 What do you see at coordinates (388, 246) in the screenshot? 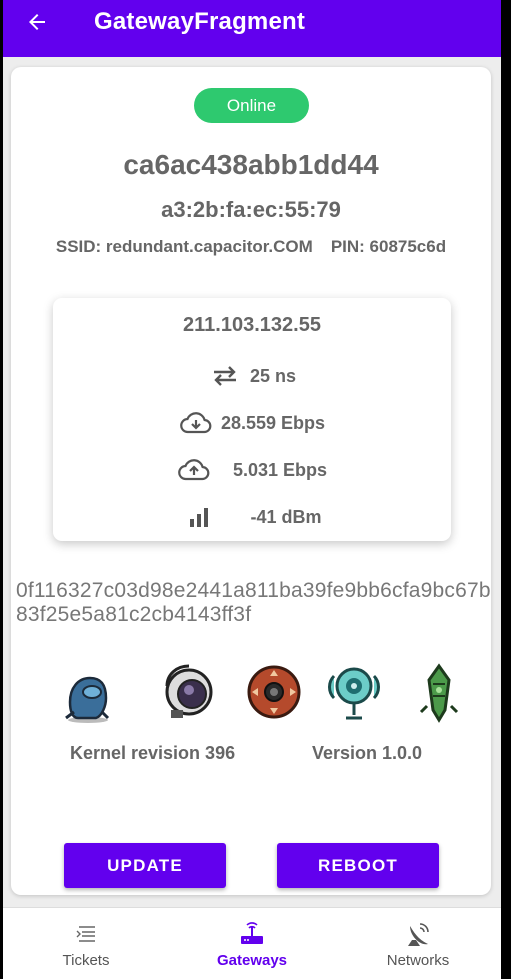
I see `pin-label: PIN: 60875c6d` at bounding box center [388, 246].